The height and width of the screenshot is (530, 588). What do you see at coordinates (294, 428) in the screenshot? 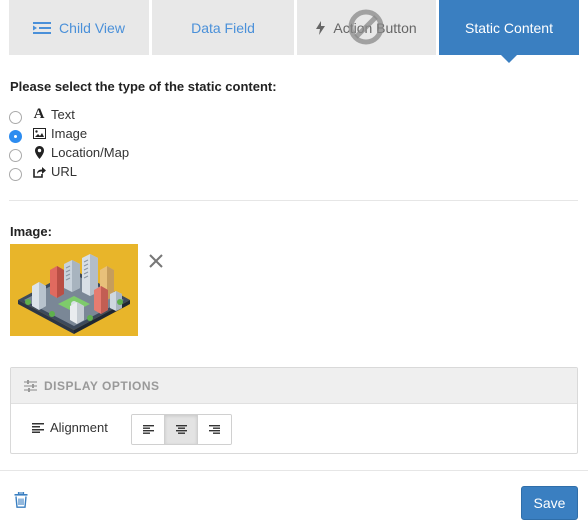
I see `display-options-body: Alignment` at bounding box center [294, 428].